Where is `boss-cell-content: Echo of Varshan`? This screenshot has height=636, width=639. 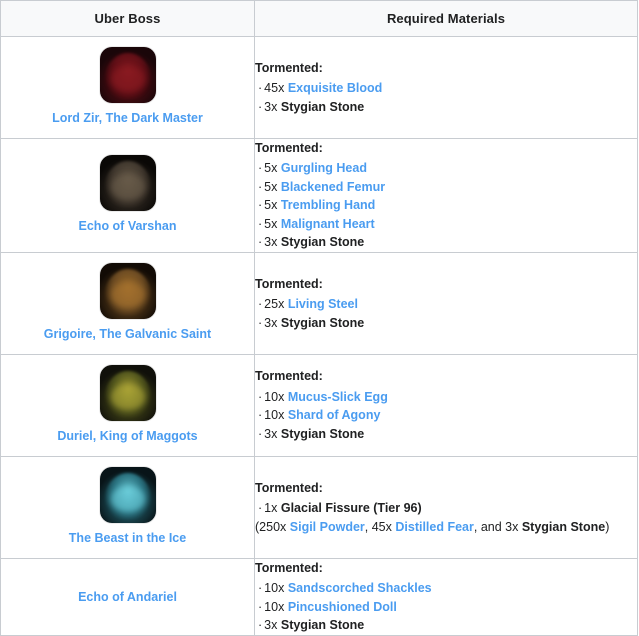
boss-cell-content: Echo of Varshan is located at coordinates (127, 195).